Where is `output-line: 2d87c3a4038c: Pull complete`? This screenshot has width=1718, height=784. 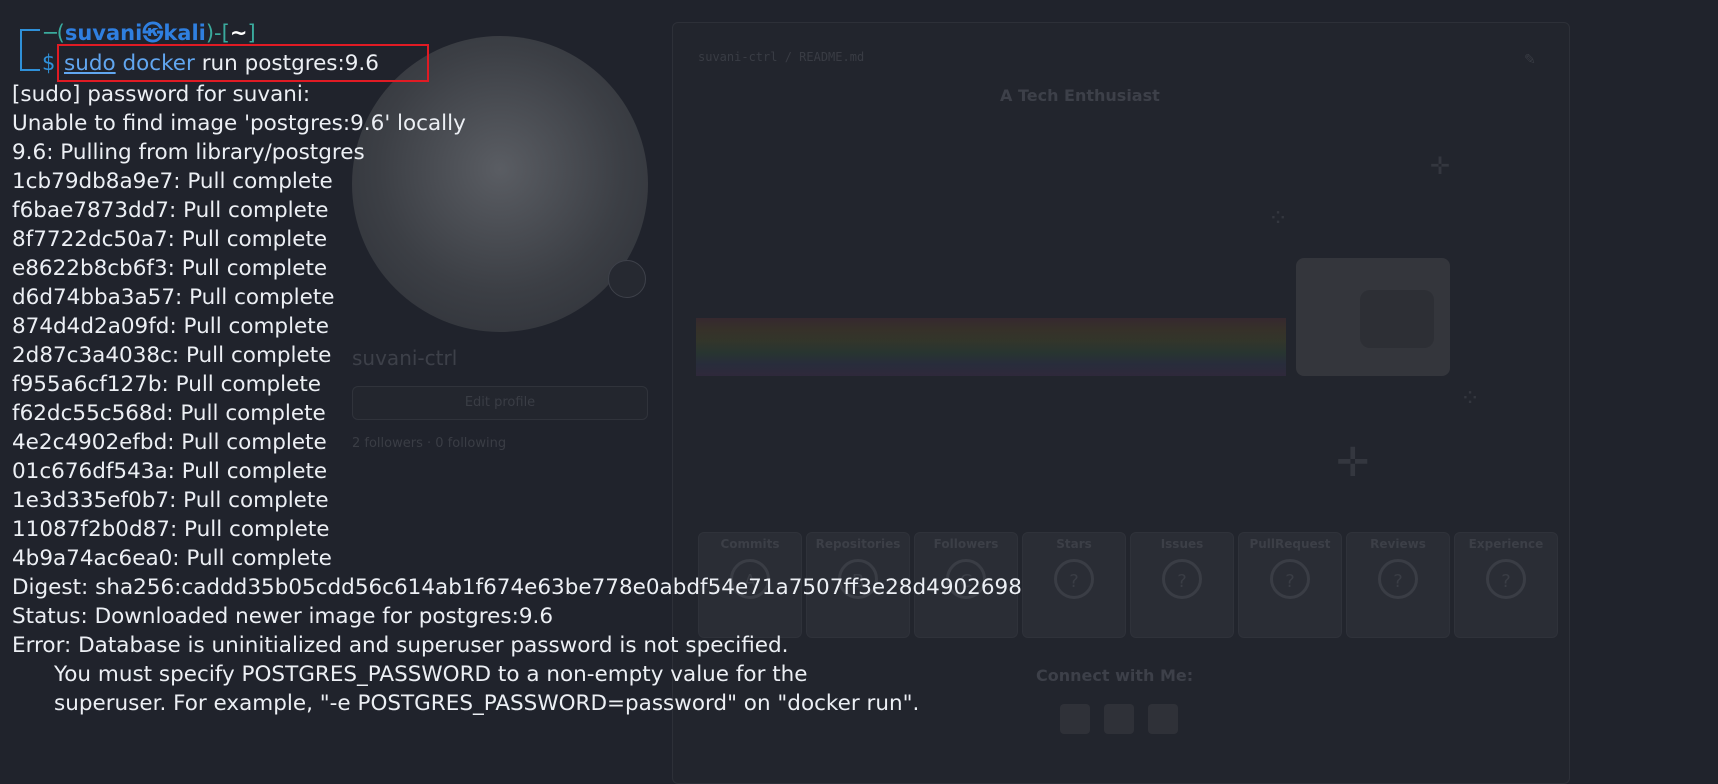
output-line: 2d87c3a4038c: Pull complete is located at coordinates (172, 355).